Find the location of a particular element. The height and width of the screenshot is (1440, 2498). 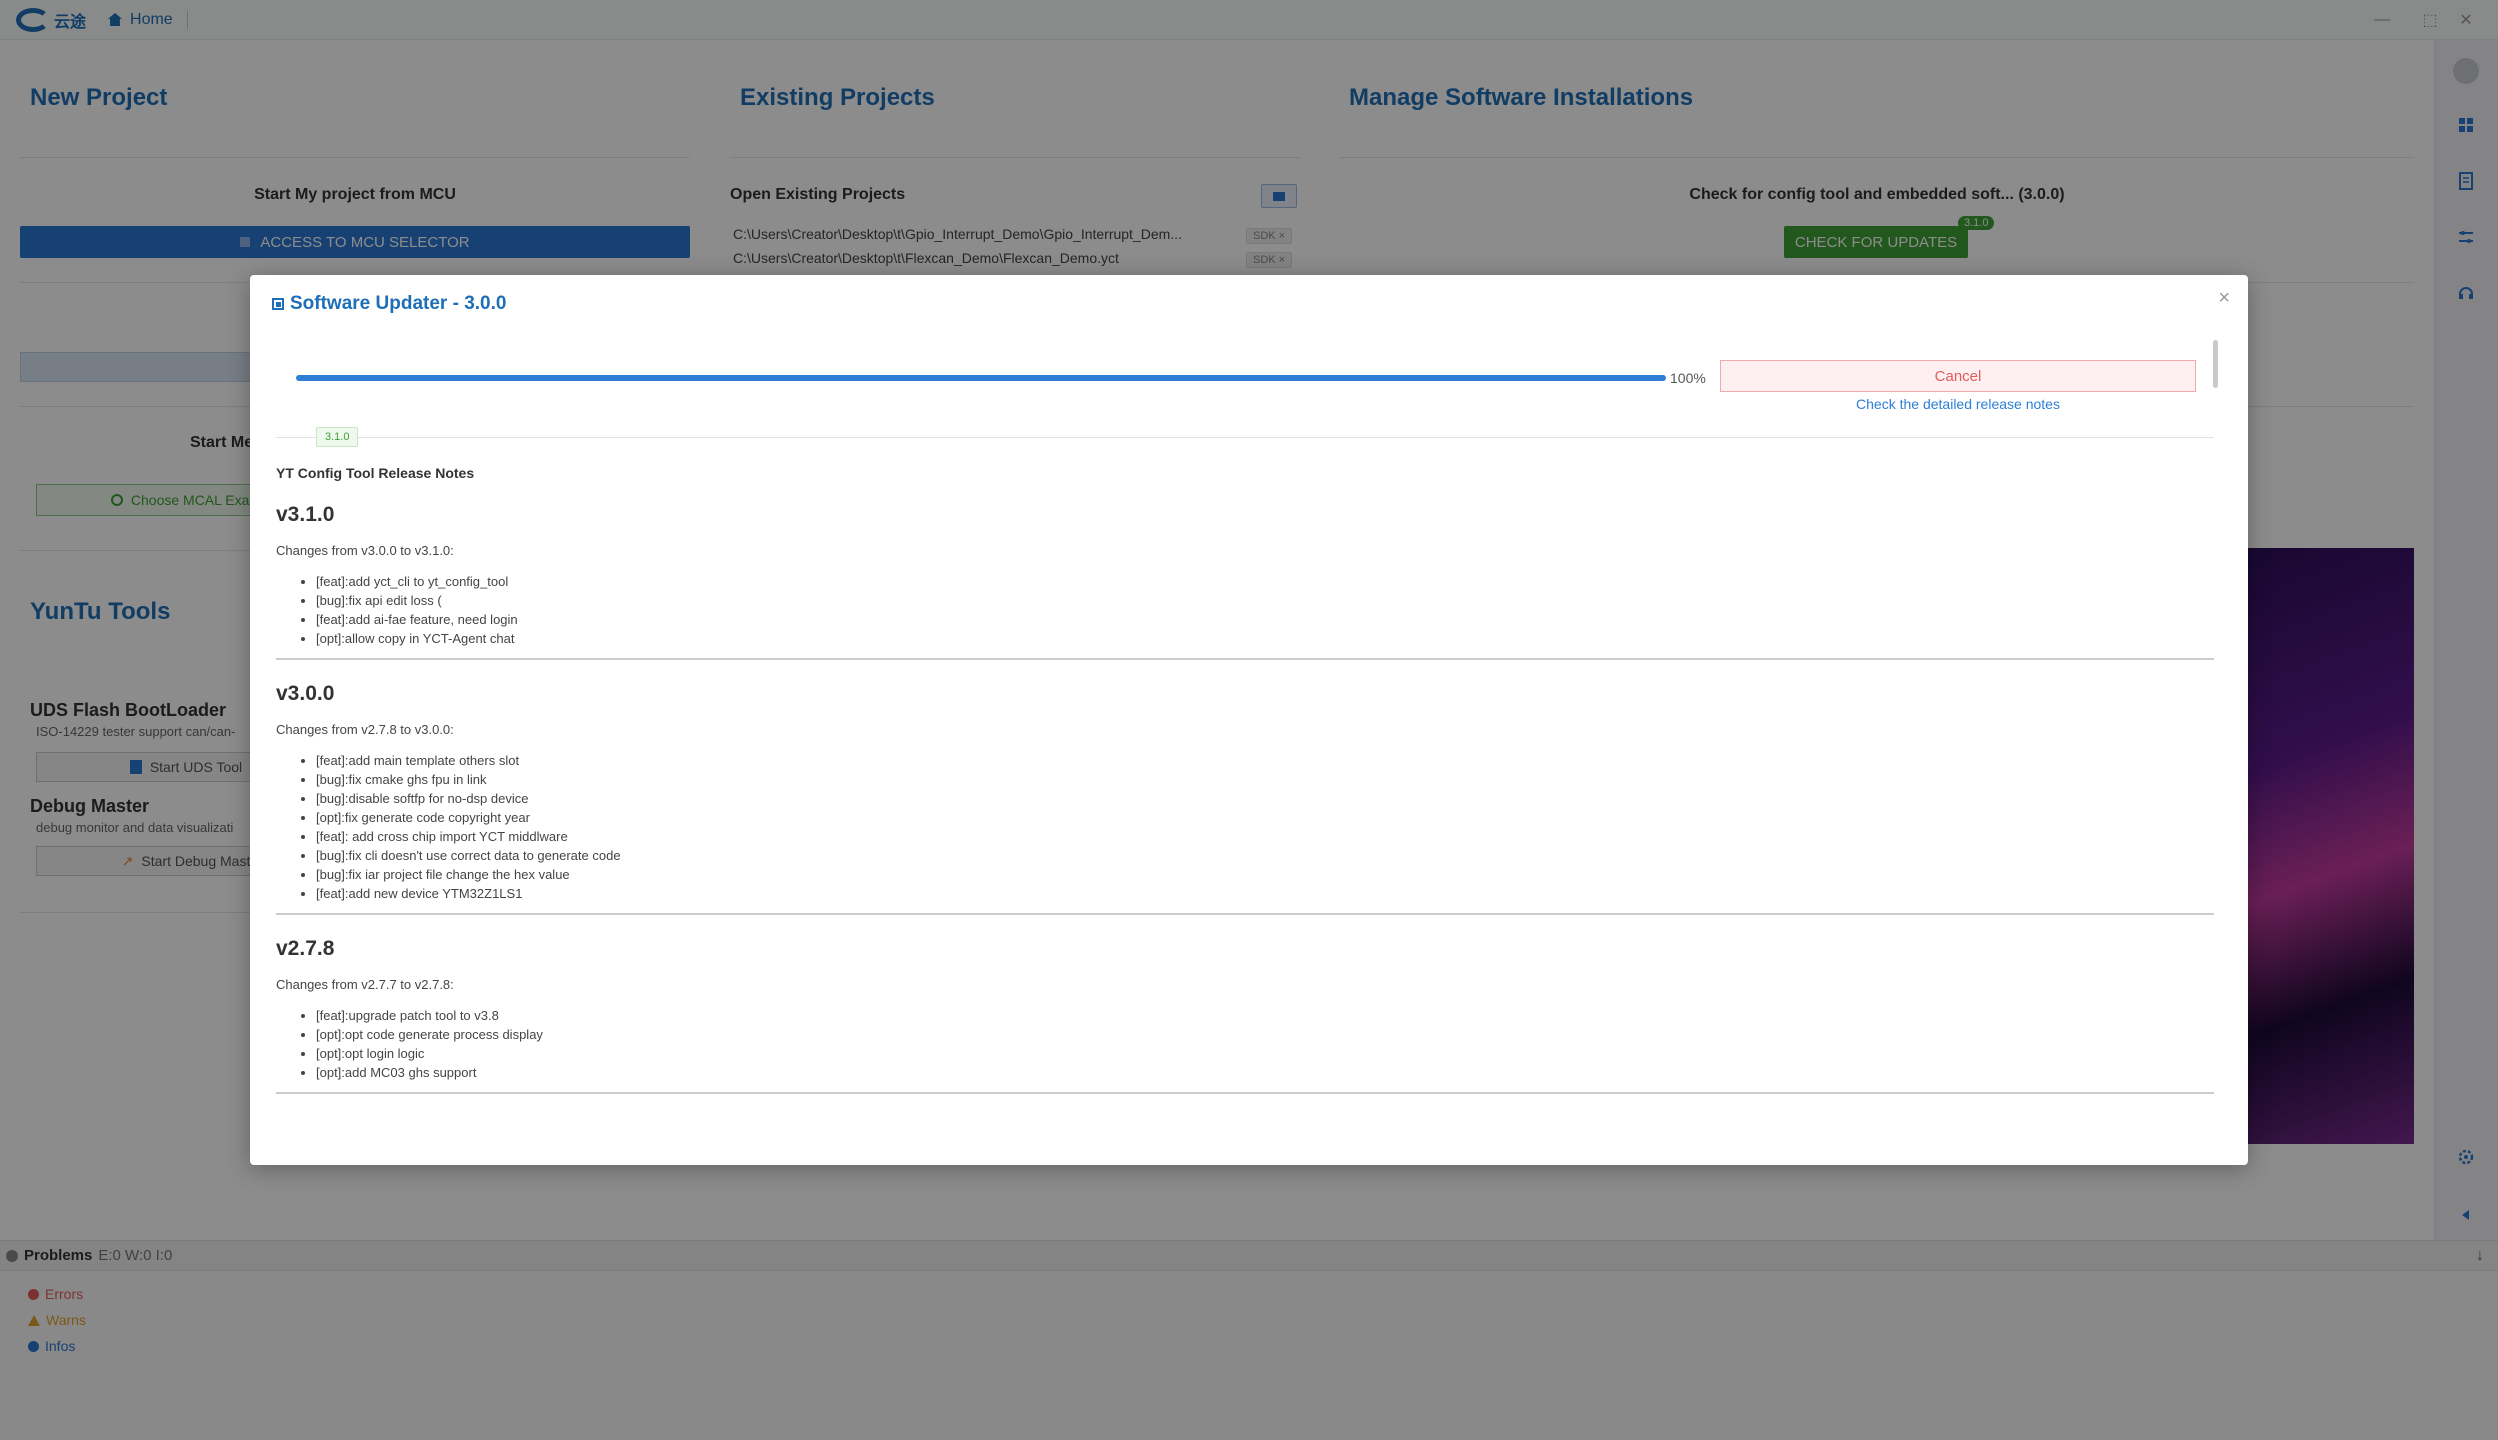

list-item: [feat]:add ai-fae feature, need login is located at coordinates (1265, 619).